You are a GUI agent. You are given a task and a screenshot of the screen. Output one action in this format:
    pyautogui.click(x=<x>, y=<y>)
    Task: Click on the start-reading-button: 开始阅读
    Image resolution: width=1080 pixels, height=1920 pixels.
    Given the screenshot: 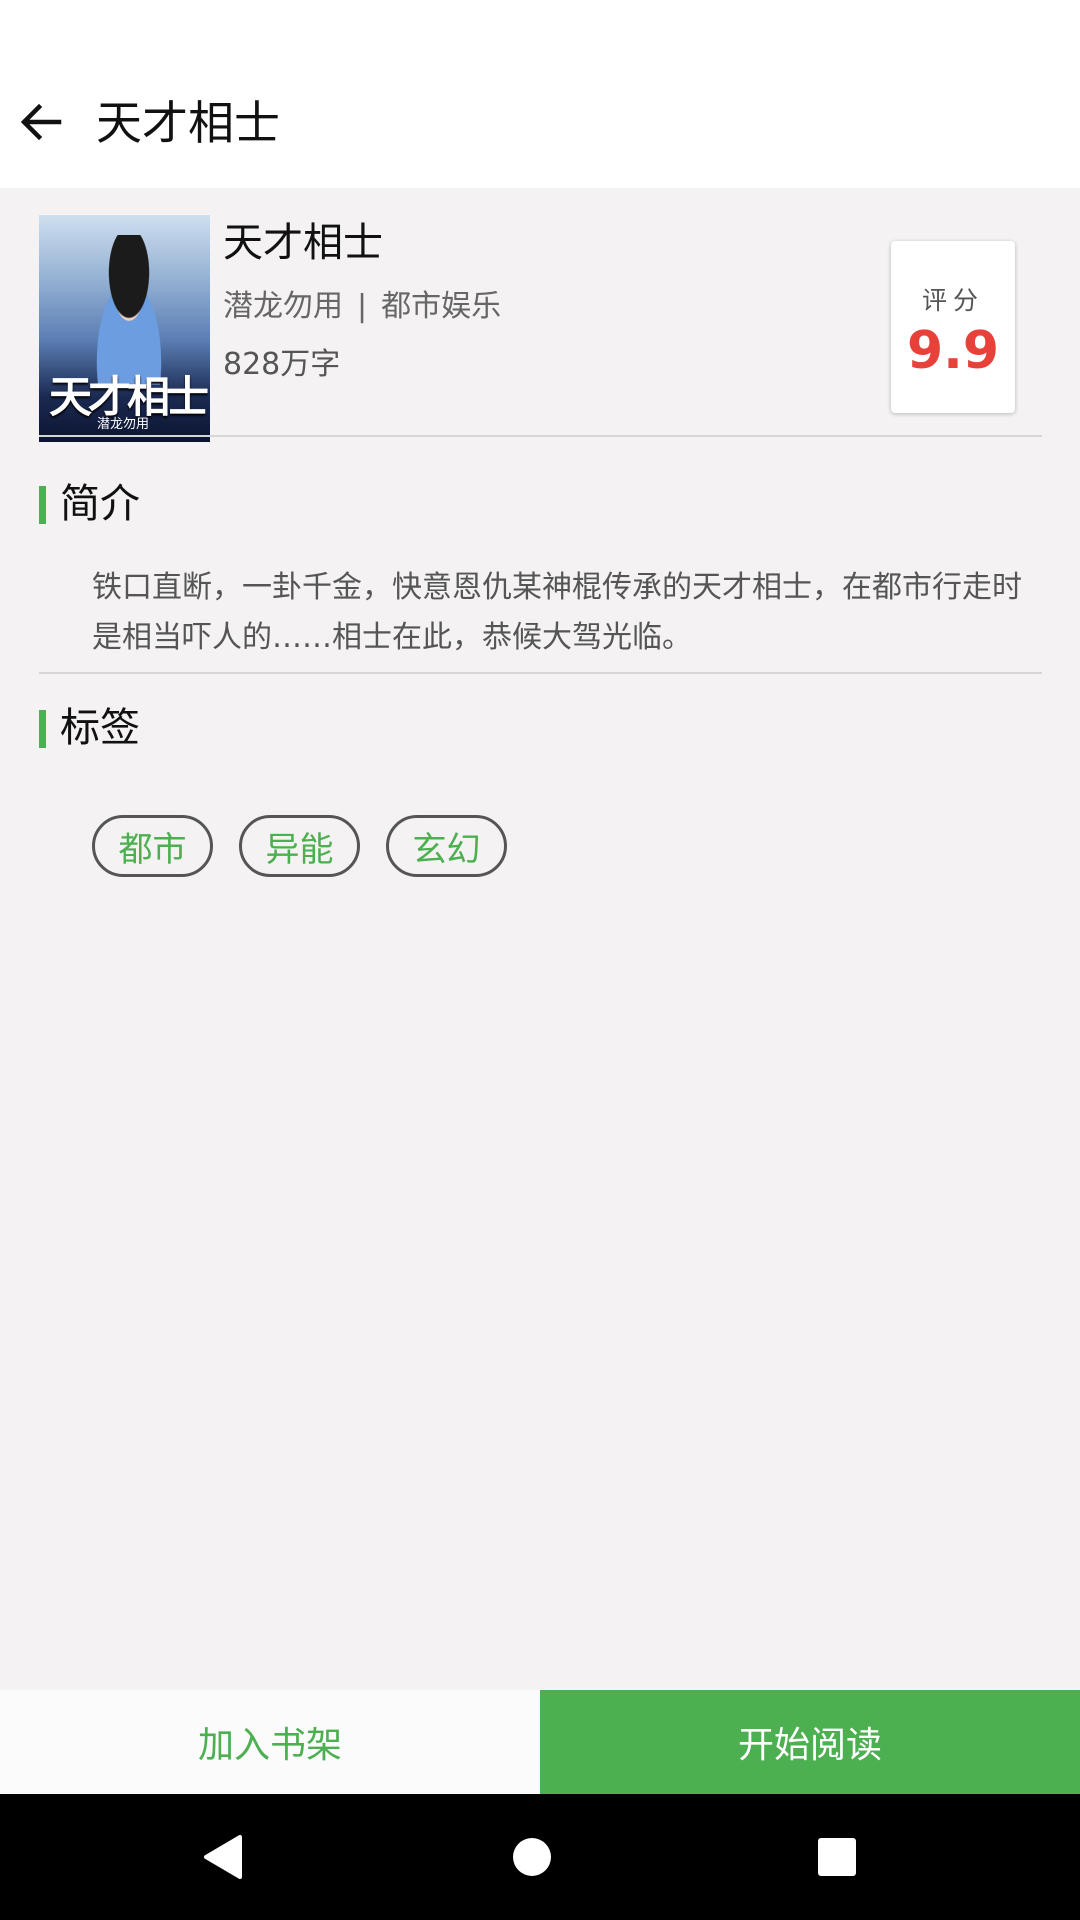 What is the action you would take?
    pyautogui.click(x=810, y=1742)
    